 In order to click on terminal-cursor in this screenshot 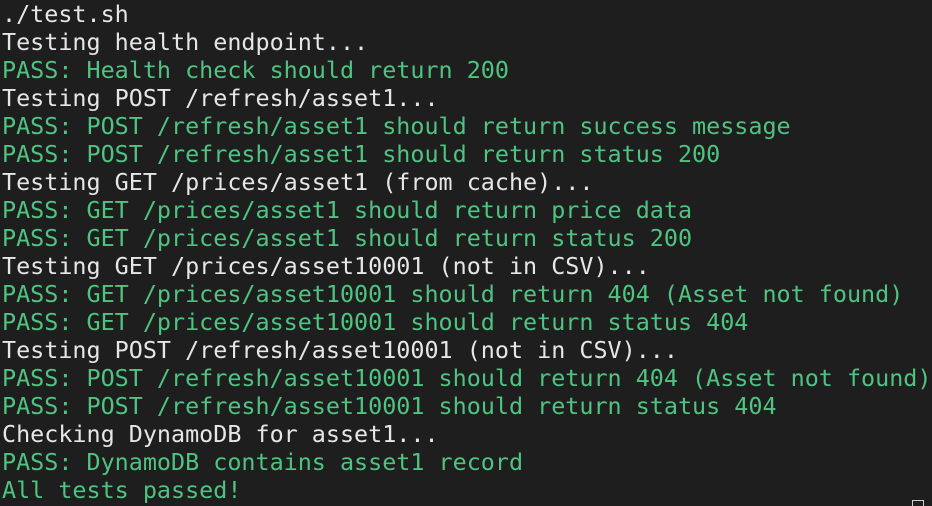, I will do `click(918, 503)`.